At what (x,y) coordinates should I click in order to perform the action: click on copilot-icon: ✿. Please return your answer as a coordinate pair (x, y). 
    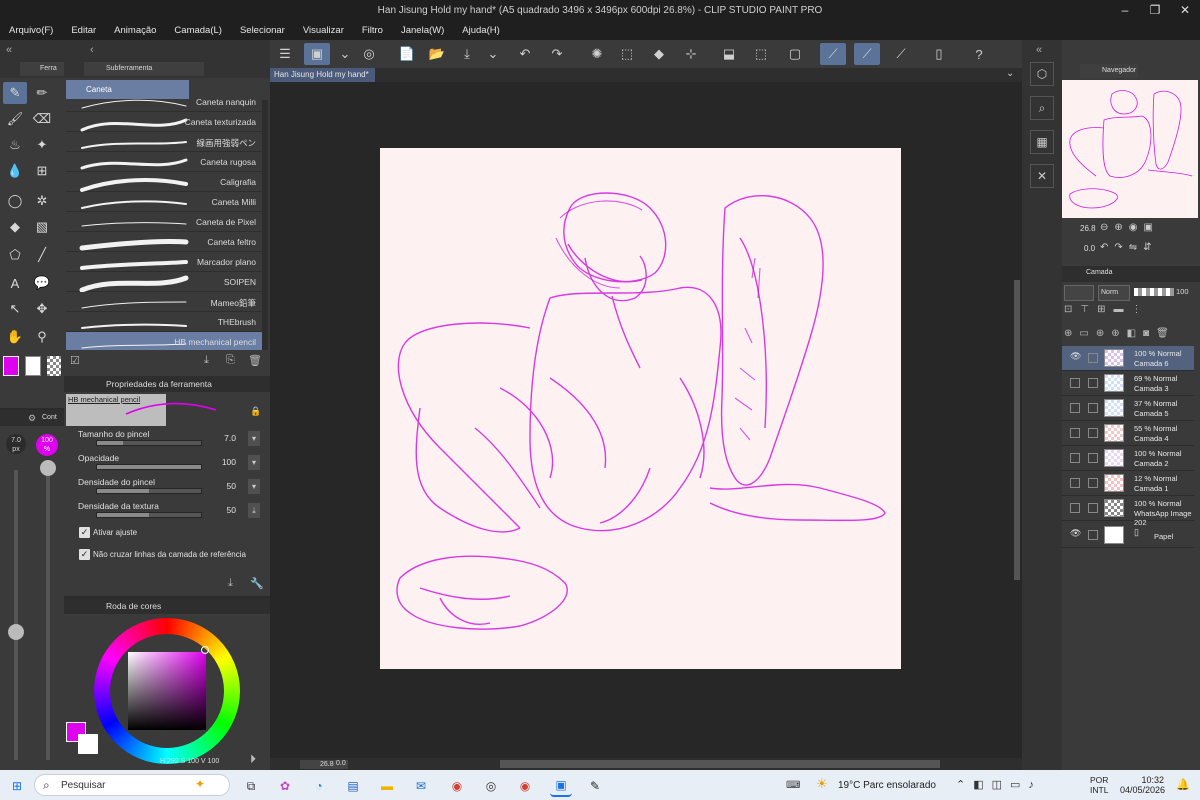
    Looking at the image, I should click on (285, 786).